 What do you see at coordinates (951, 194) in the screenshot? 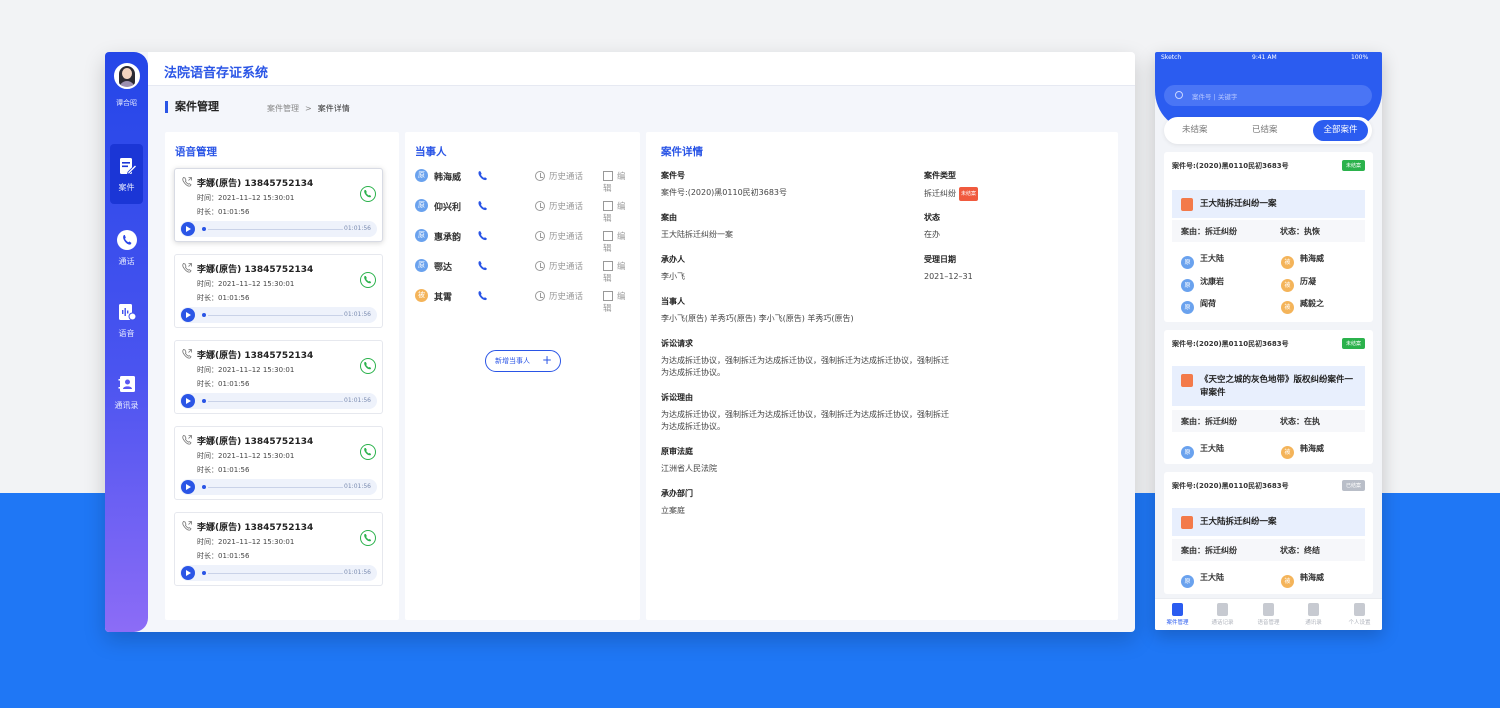
I see `field-value: 拆迁纠纷 未结案` at bounding box center [951, 194].